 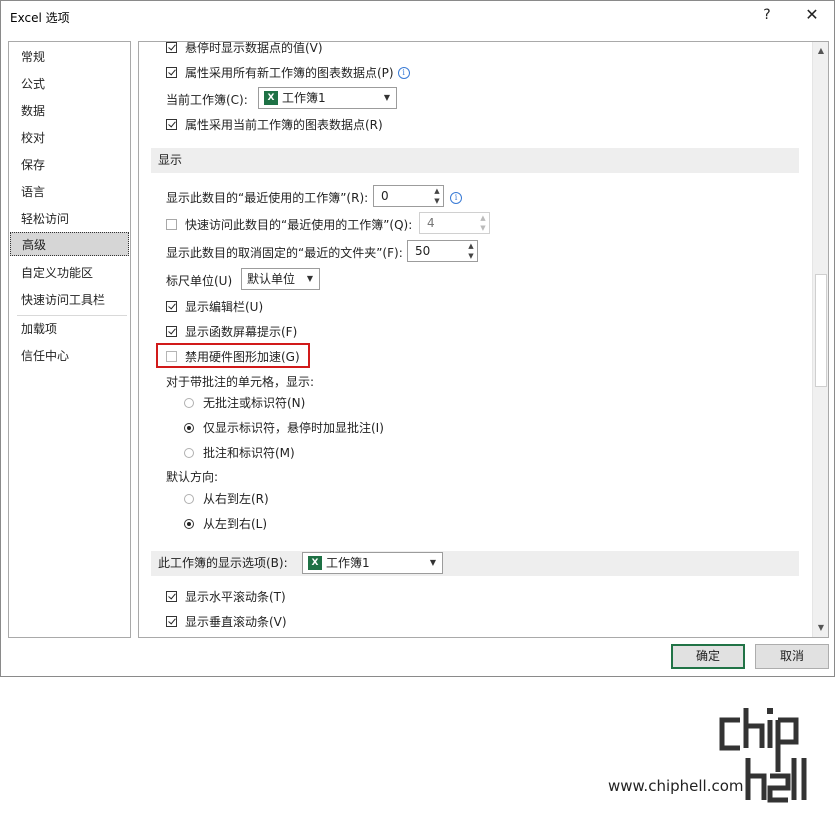 I want to click on nav-item-data: 数据, so click(x=69, y=111).